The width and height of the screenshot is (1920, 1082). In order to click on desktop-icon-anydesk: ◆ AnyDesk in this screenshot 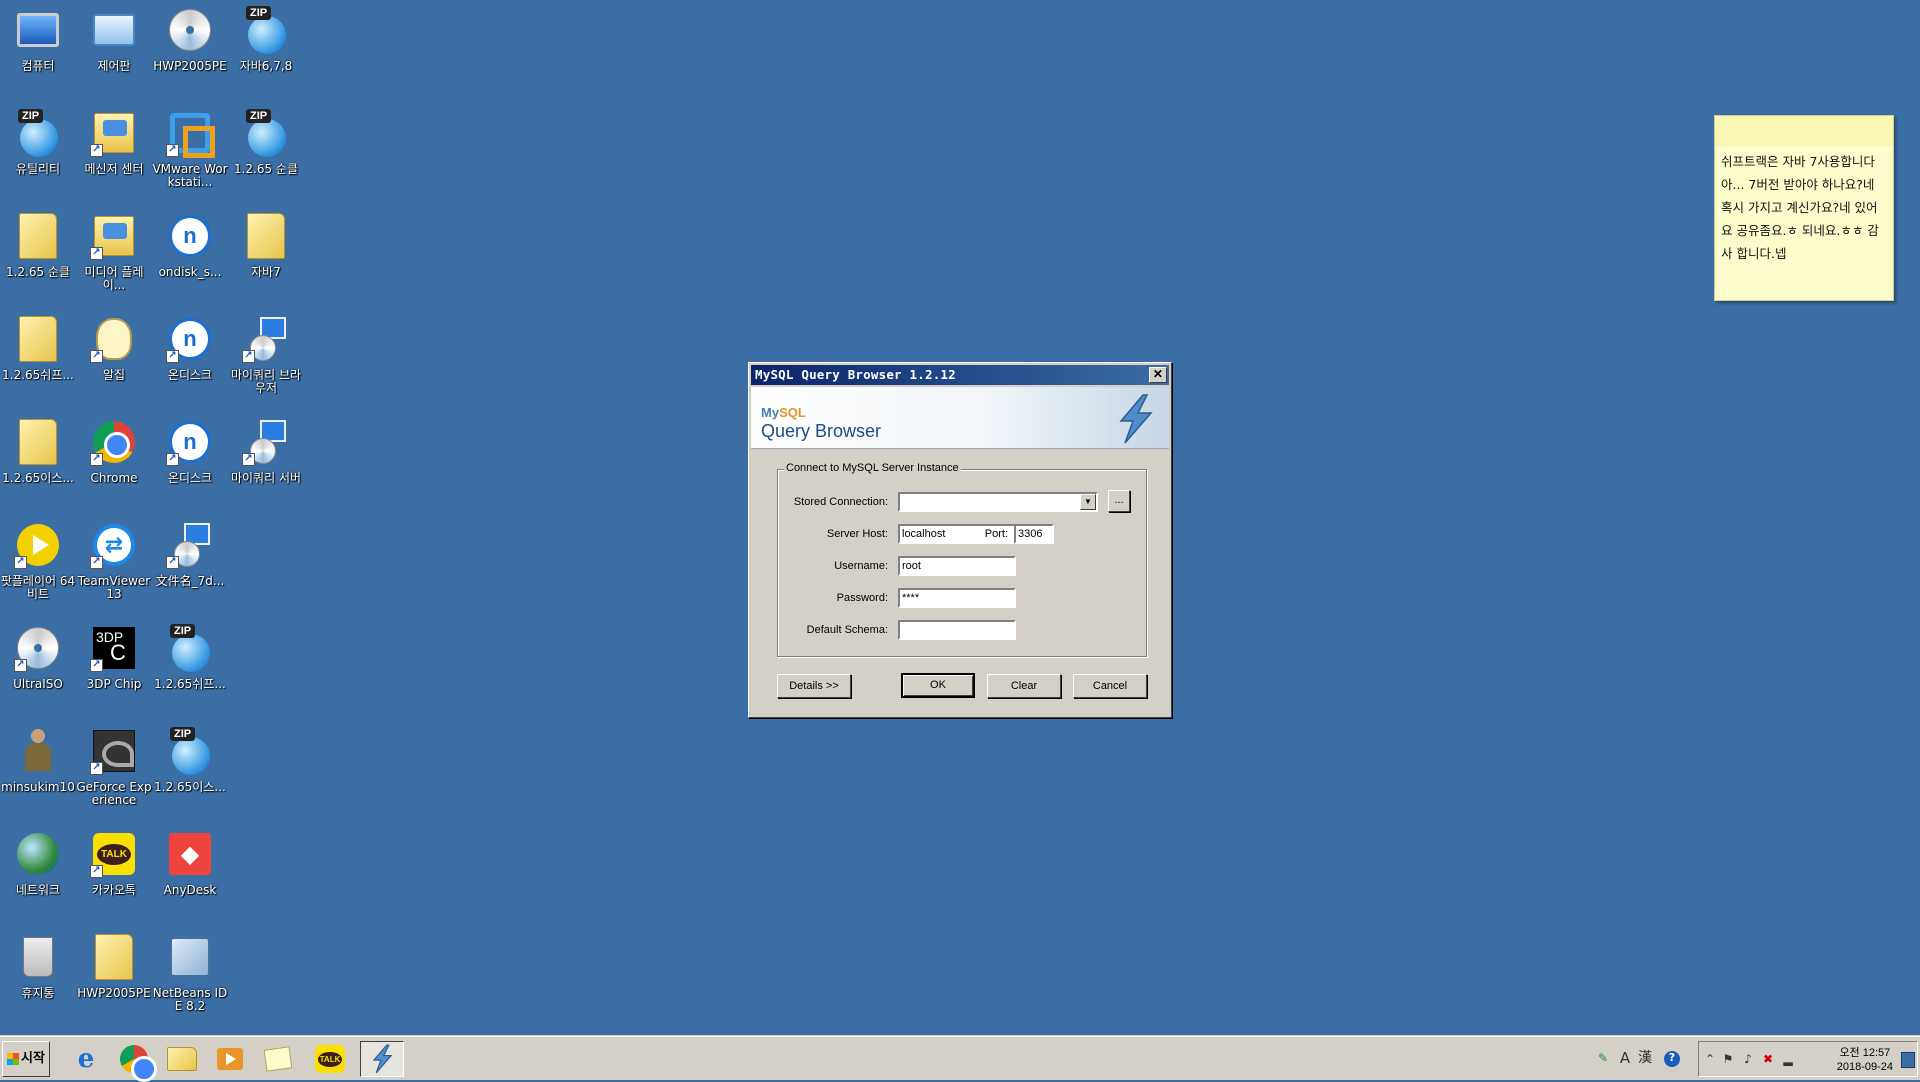, I will do `click(190, 878)`.